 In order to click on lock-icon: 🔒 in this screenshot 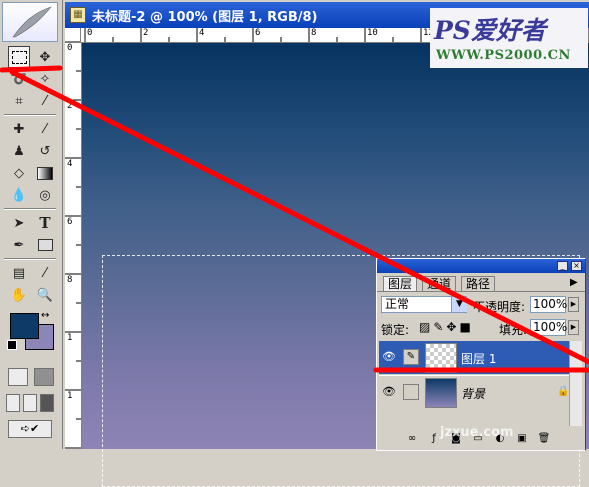, I will do `click(563, 391)`.